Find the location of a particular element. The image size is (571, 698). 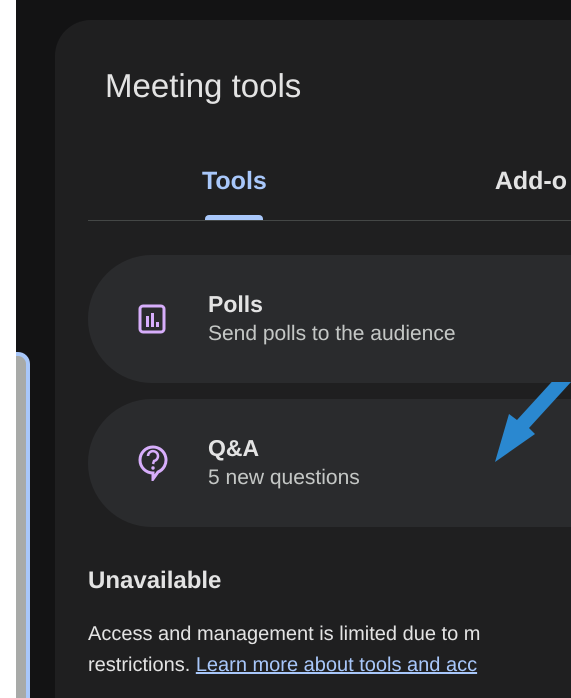

tab: Add-o is located at coordinates (531, 193).